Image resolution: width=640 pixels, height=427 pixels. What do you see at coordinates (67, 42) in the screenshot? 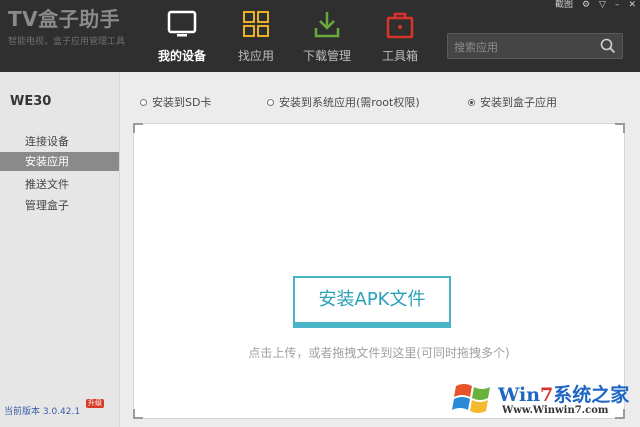
I see `app-subtitle: 智能电视，盒子应用管理工具` at bounding box center [67, 42].